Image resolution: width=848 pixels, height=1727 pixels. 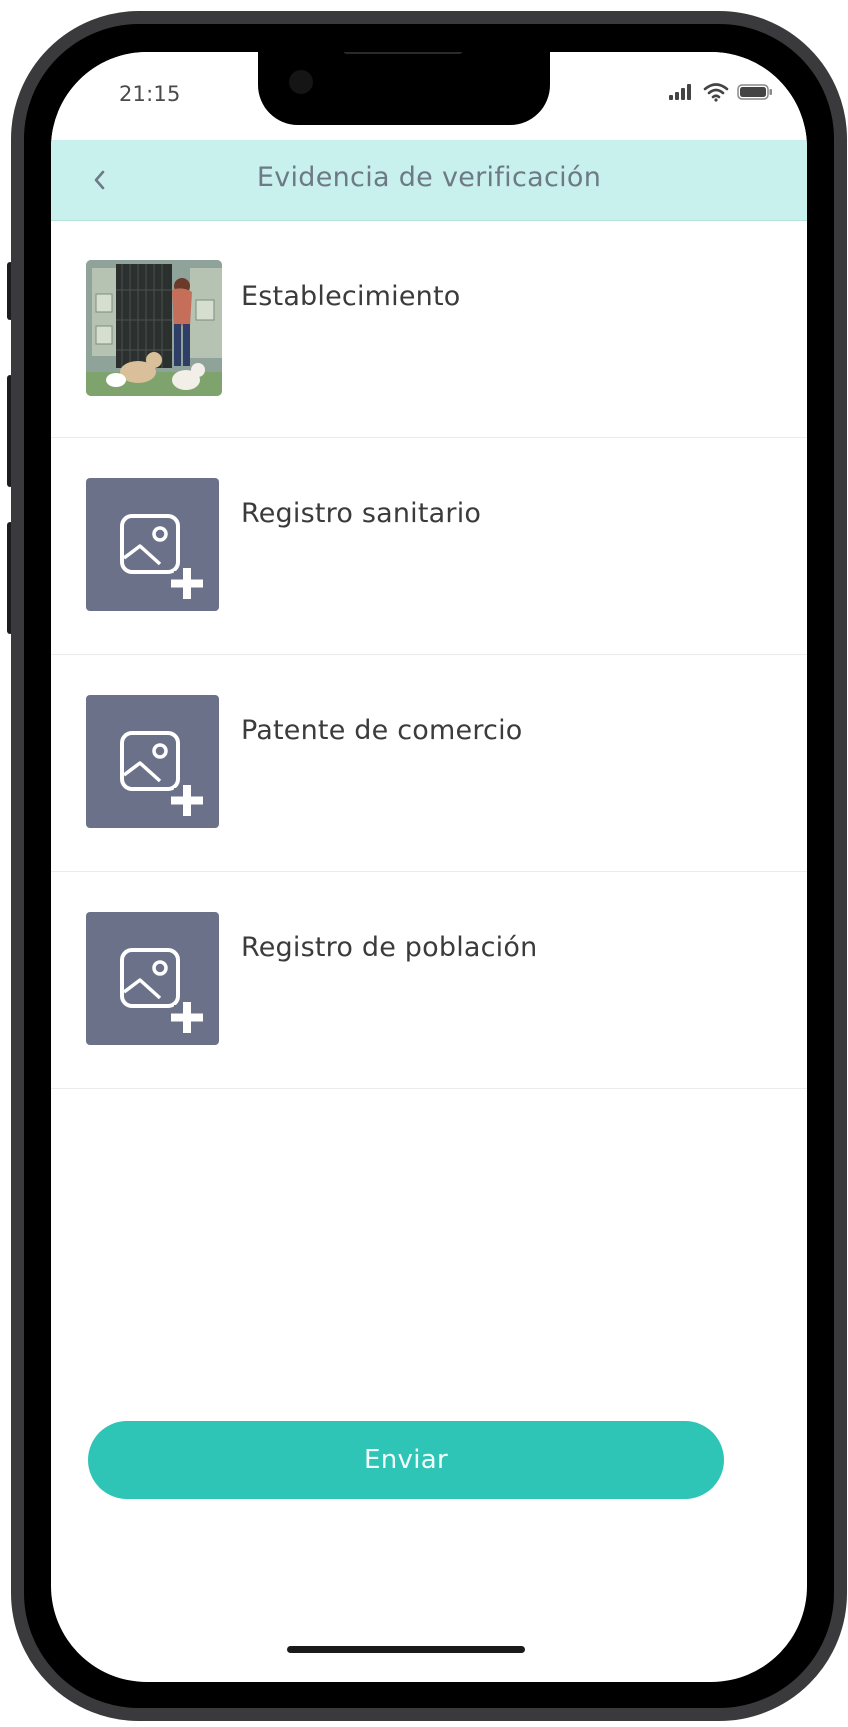 I want to click on evidence-item-patente-de-comercio: Patente de comercio, so click(x=429, y=763).